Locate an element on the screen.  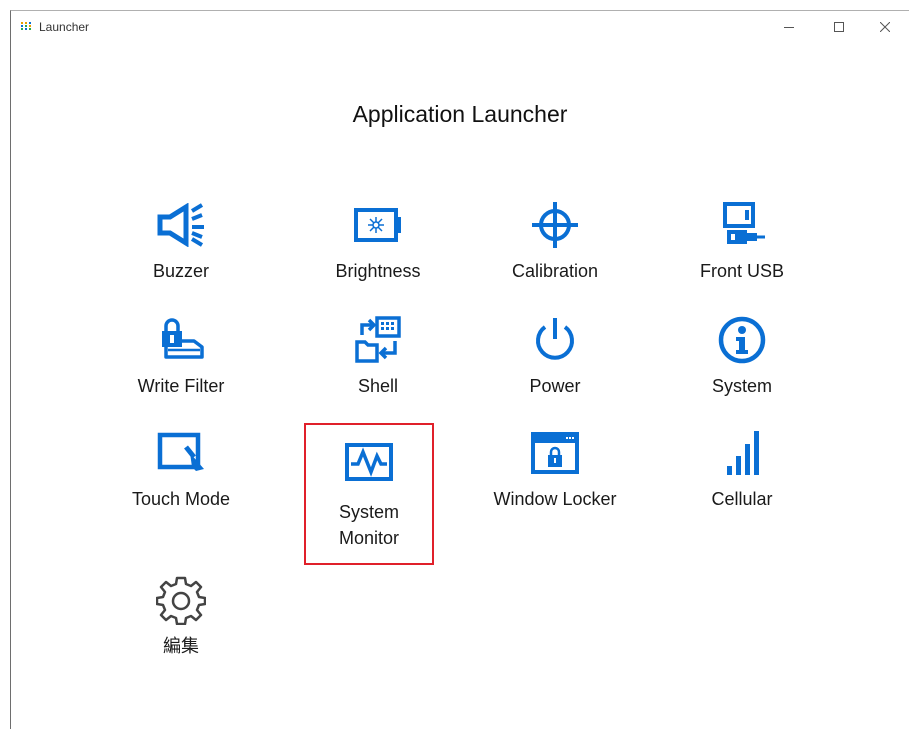
tile-edit: 編集 is located at coordinates (181, 628).